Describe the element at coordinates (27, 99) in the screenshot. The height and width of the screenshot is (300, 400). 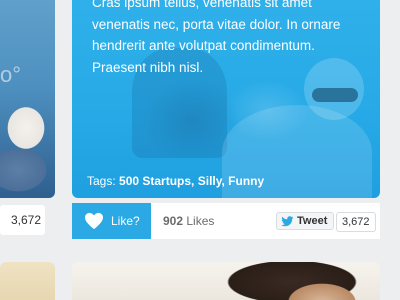
I see `left-card-image: o°` at that location.